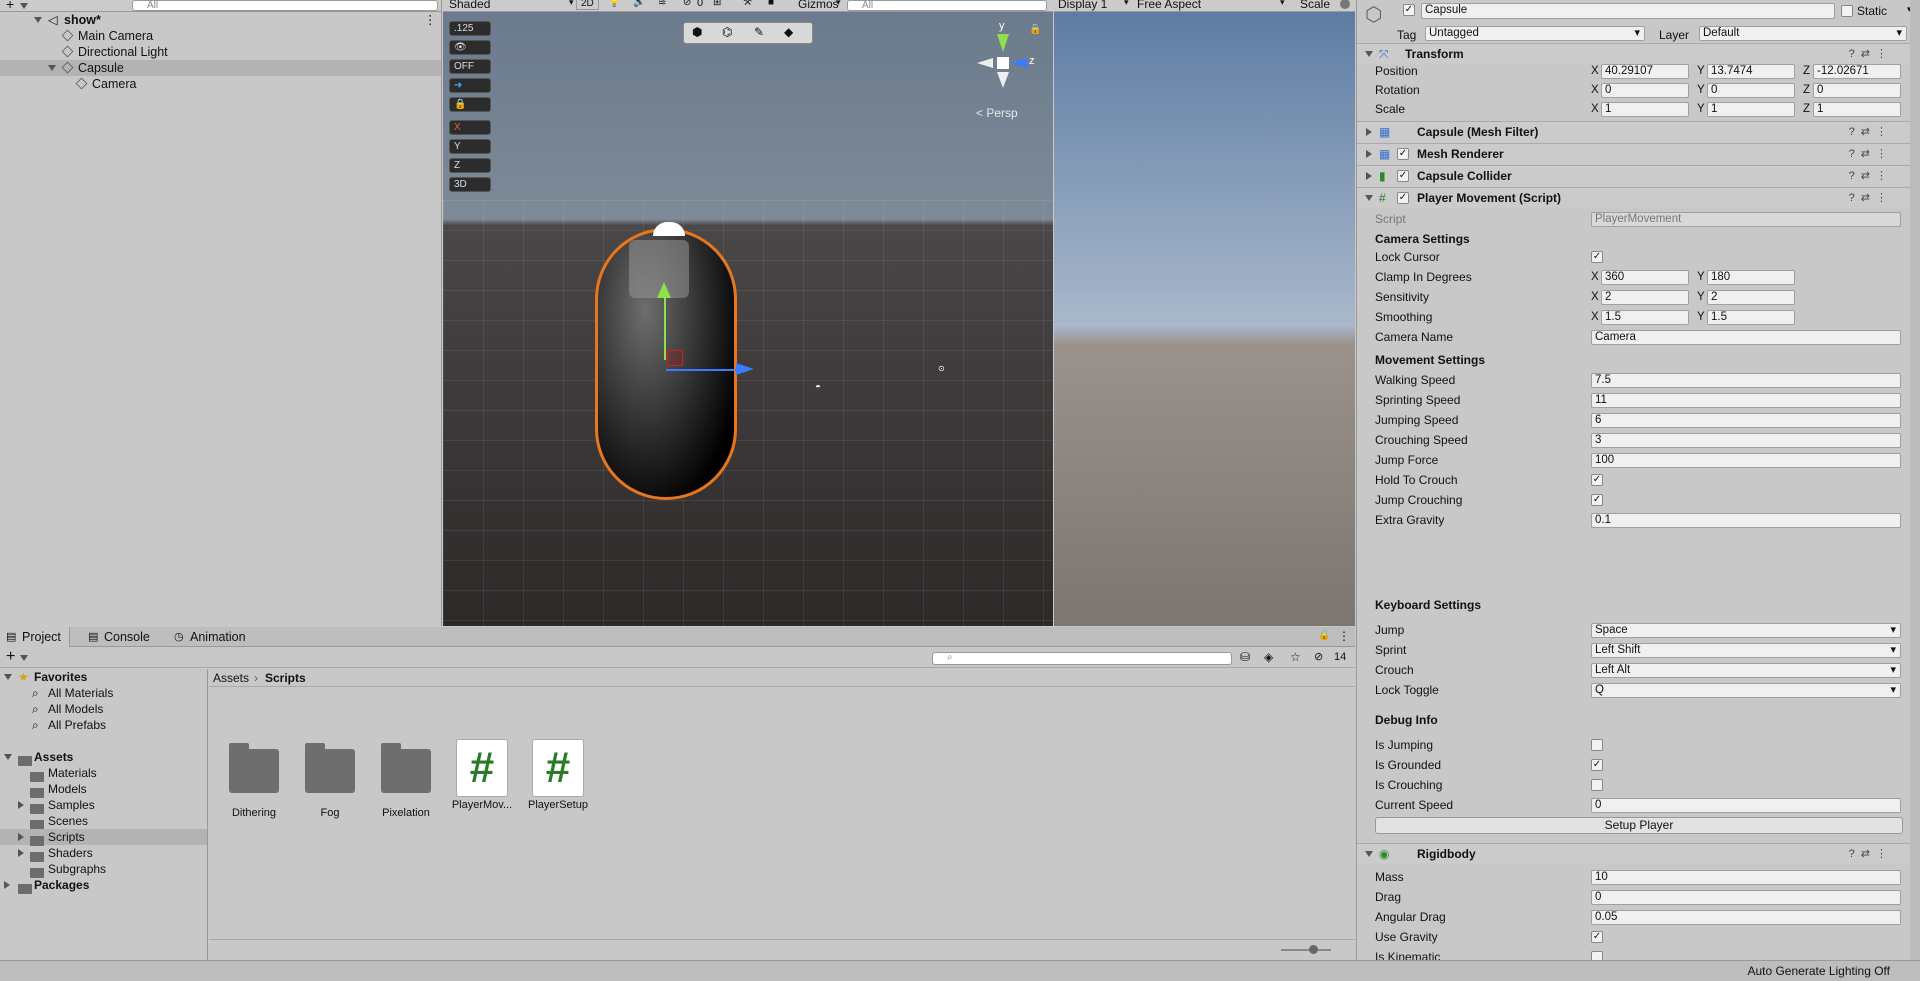 This screenshot has height=981, width=1920. I want to click on zoom-slider-track, so click(1306, 950).